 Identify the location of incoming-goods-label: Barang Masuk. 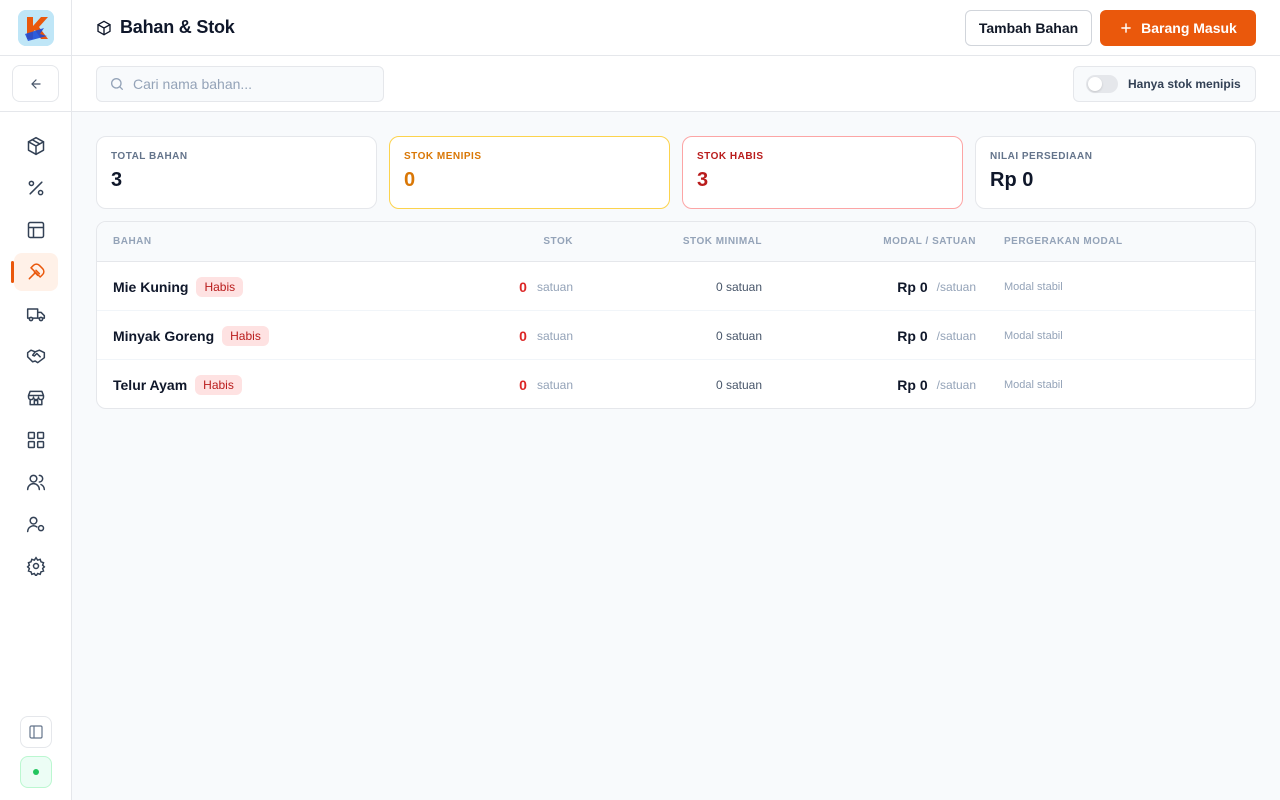
(1189, 28).